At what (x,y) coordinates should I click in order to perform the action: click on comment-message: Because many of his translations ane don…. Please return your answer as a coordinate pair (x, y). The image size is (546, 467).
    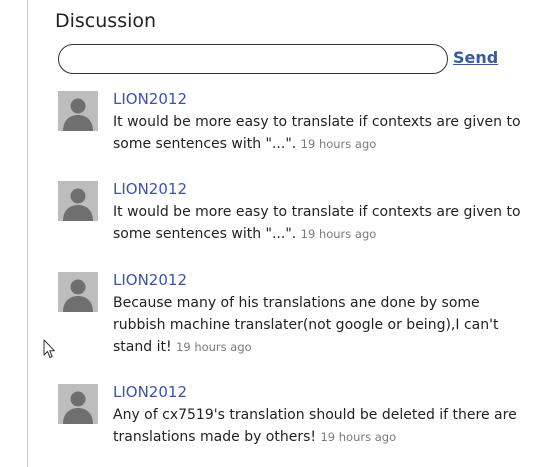
    Looking at the image, I should click on (306, 325).